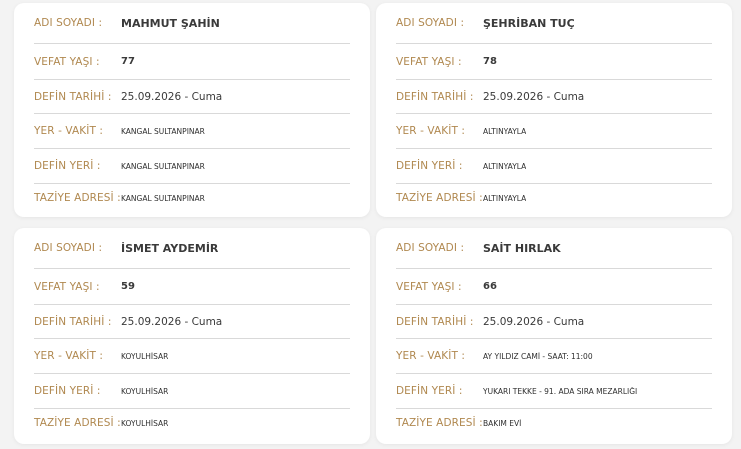  Describe the element at coordinates (554, 287) in the screenshot. I see `age-row: VEFAT YAŞI : 66` at that location.